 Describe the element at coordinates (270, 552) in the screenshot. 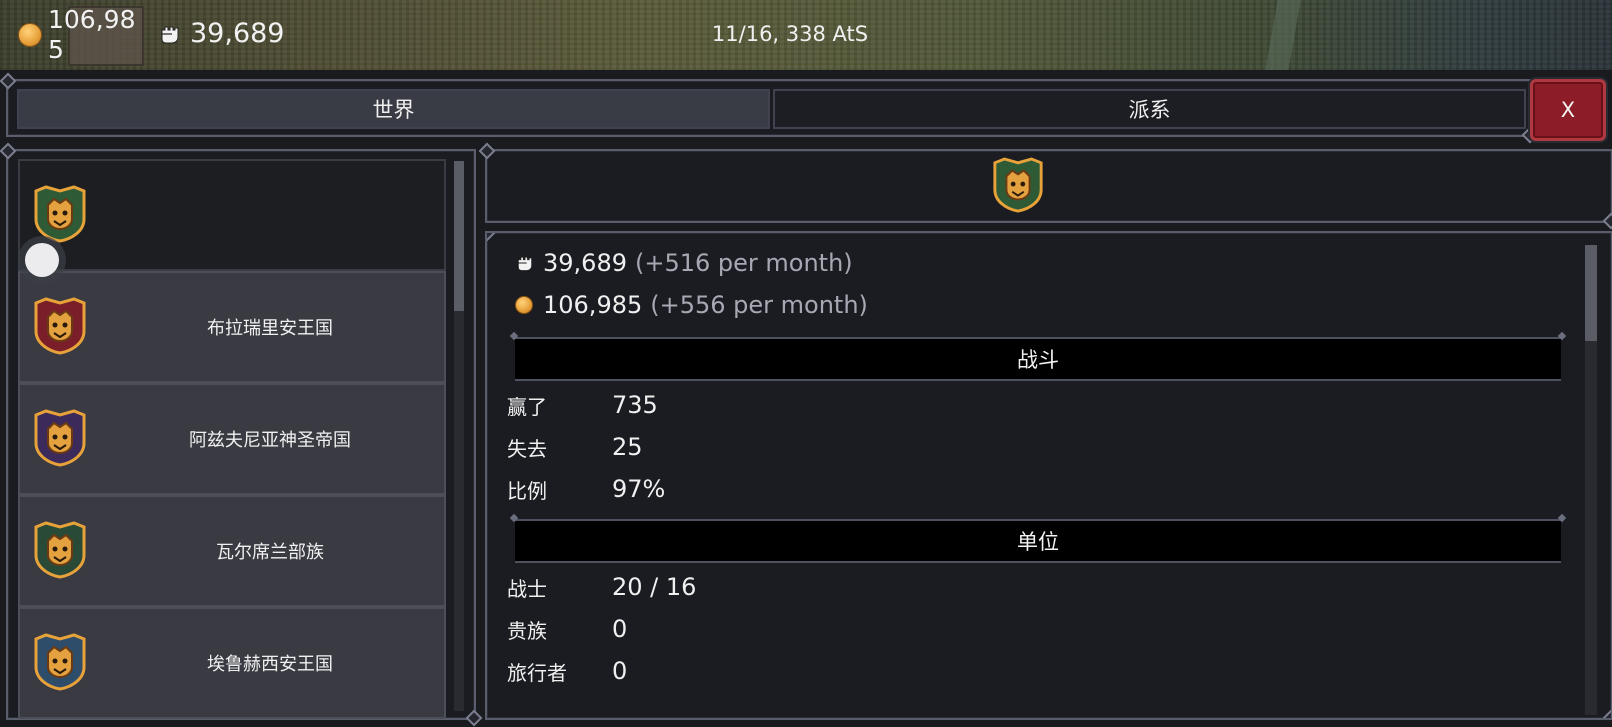

I see `faction-name: 瓦尔席兰部族` at that location.